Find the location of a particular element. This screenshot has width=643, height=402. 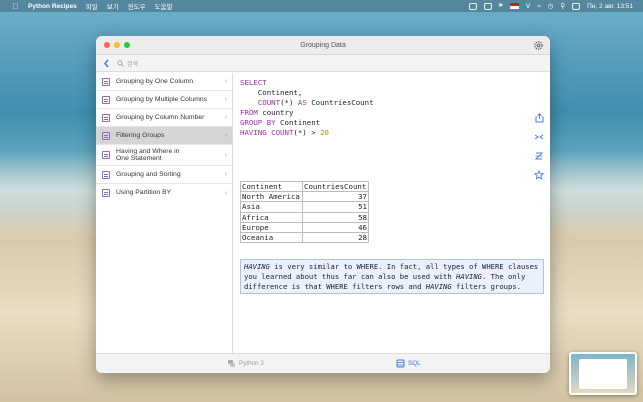

thumbnail-preview is located at coordinates (603, 374).